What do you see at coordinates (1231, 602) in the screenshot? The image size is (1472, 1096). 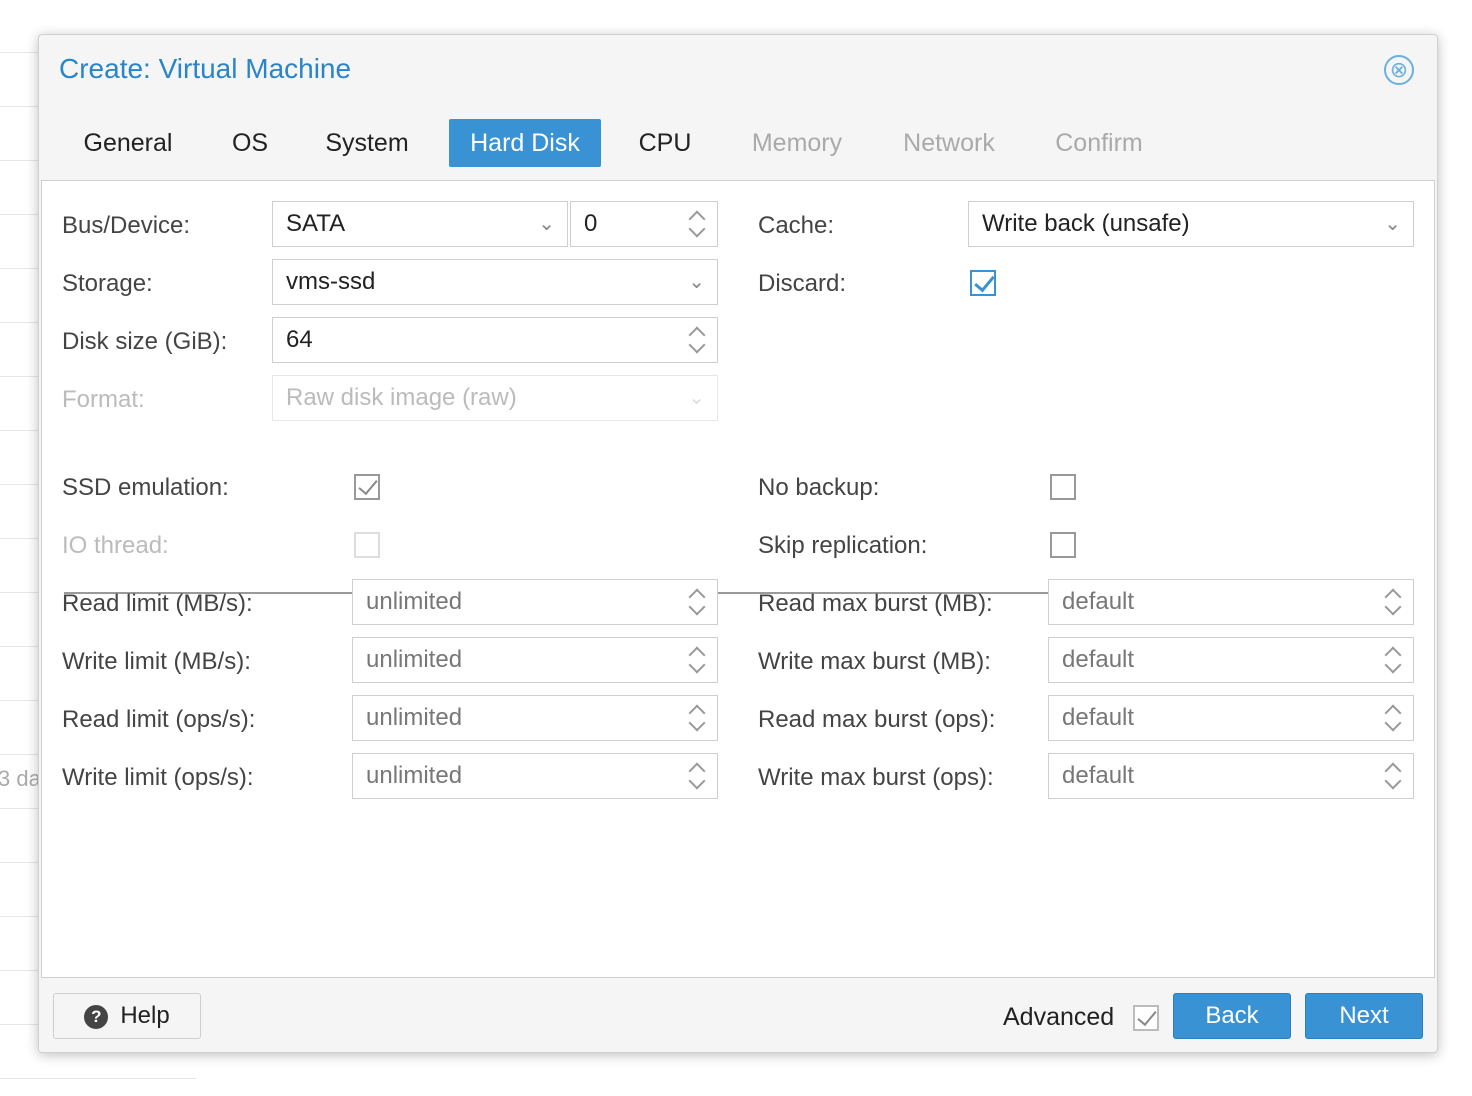 I see `read-burst-mb-input: default` at bounding box center [1231, 602].